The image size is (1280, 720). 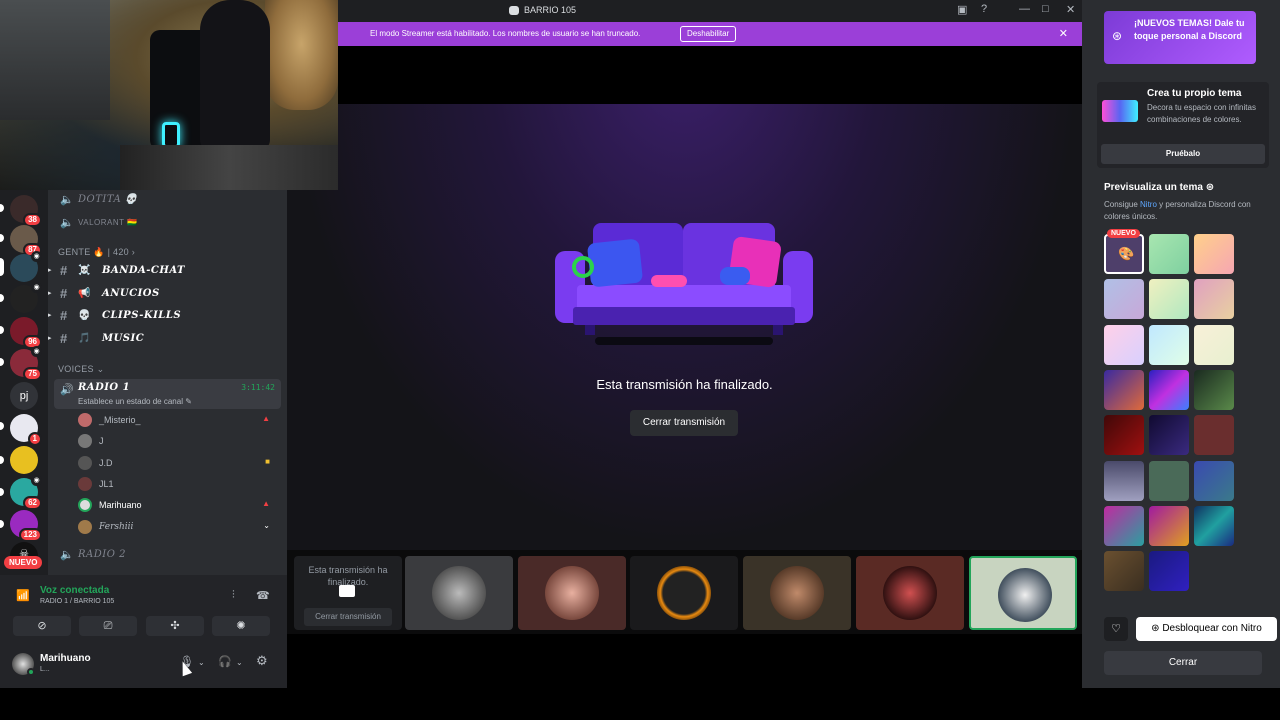 I want to click on voice-status: Voz conectada, so click(x=74, y=590).